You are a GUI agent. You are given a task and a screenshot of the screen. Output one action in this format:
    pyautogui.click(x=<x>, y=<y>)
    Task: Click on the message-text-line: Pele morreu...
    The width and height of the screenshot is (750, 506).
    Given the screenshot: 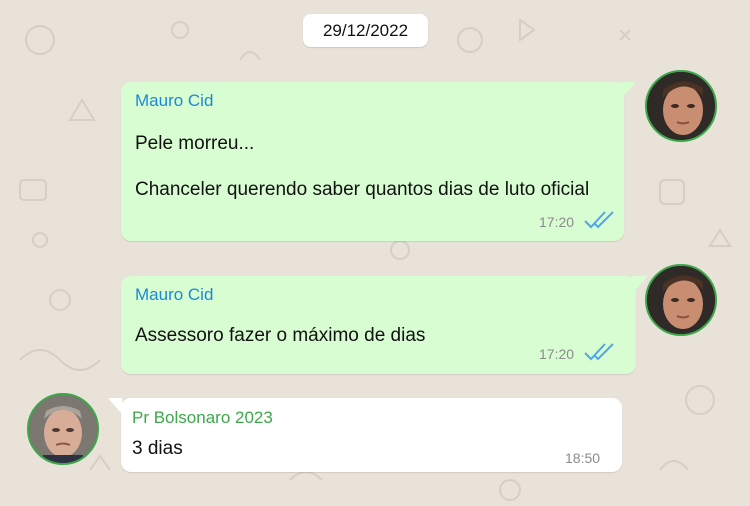 What is the action you would take?
    pyautogui.click(x=195, y=143)
    